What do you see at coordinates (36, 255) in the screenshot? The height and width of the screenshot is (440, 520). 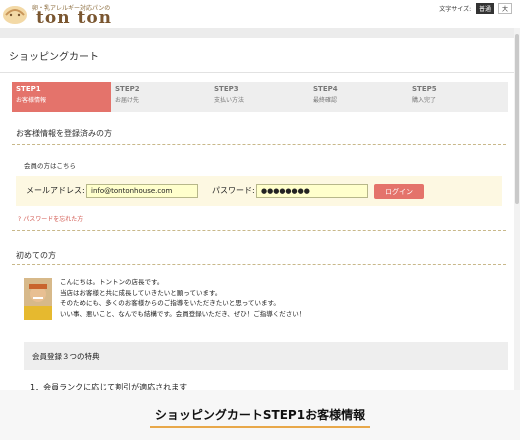 I see `first-time-section-title: 初めての方` at bounding box center [36, 255].